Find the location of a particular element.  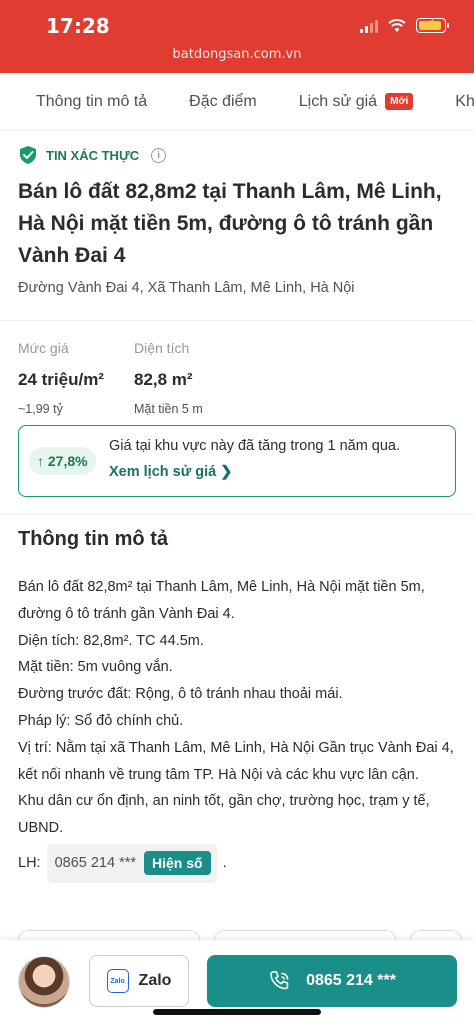

clock: 17:28 is located at coordinates (78, 26).